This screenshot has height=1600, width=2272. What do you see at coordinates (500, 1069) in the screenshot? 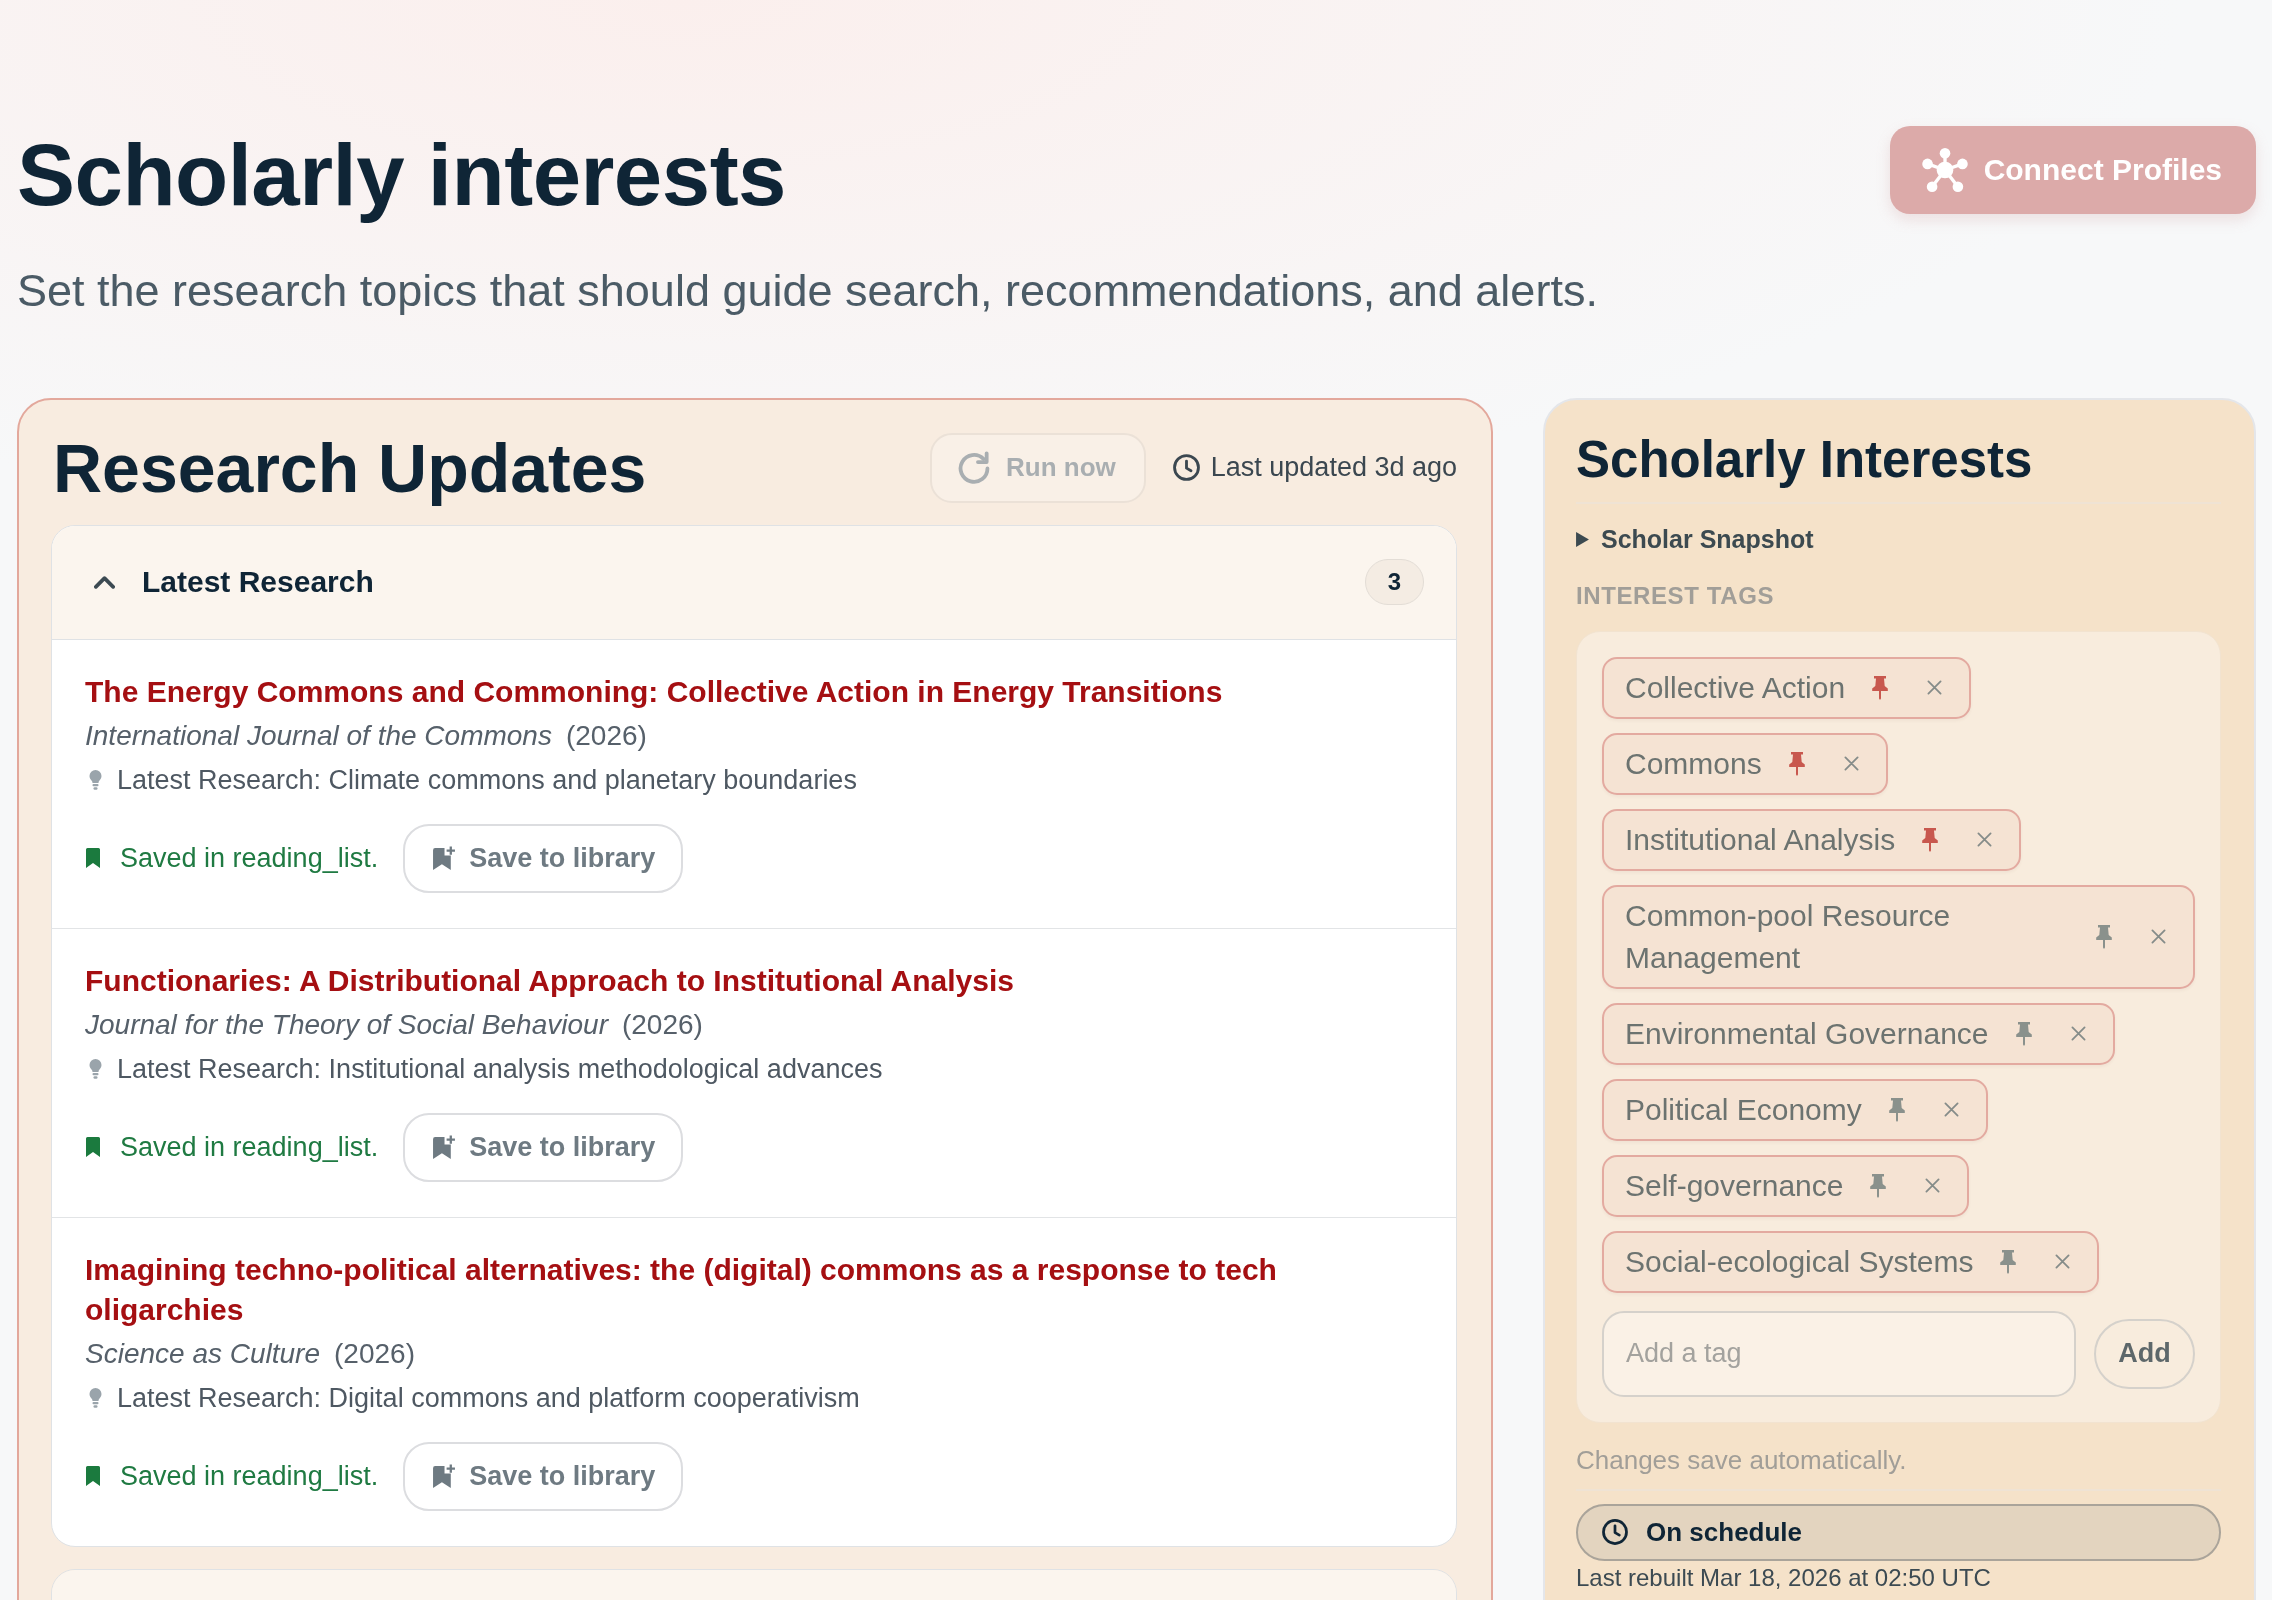
I see `topic-text: Latest Research: Institutional analysis methodological advances` at bounding box center [500, 1069].